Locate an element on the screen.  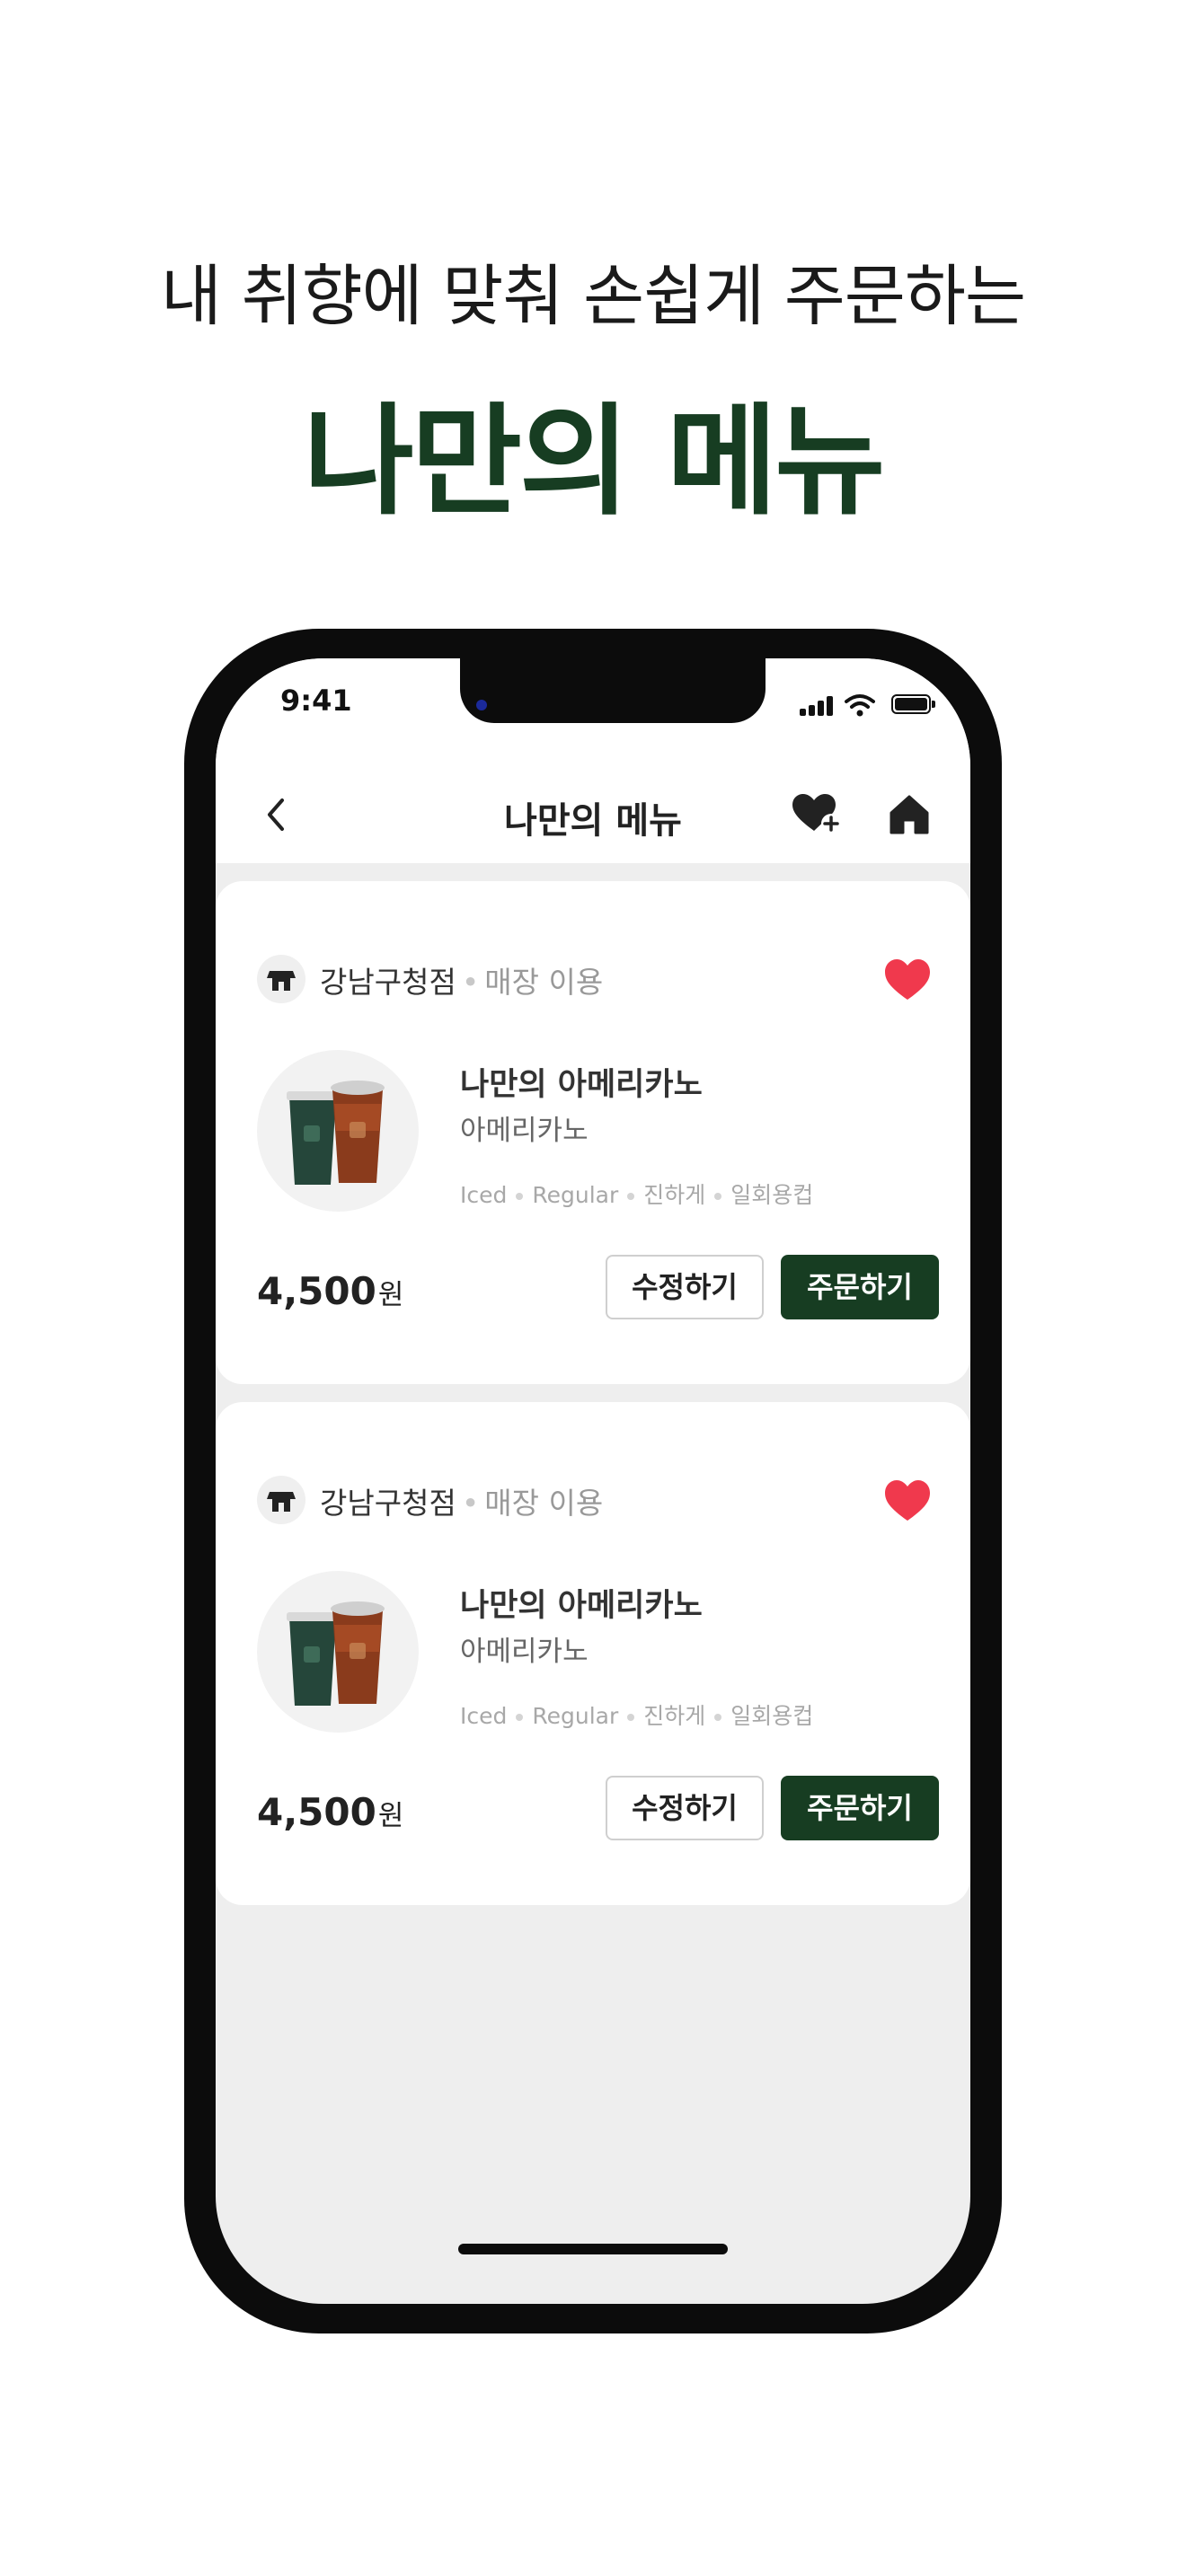
camera-notch is located at coordinates (613, 690).